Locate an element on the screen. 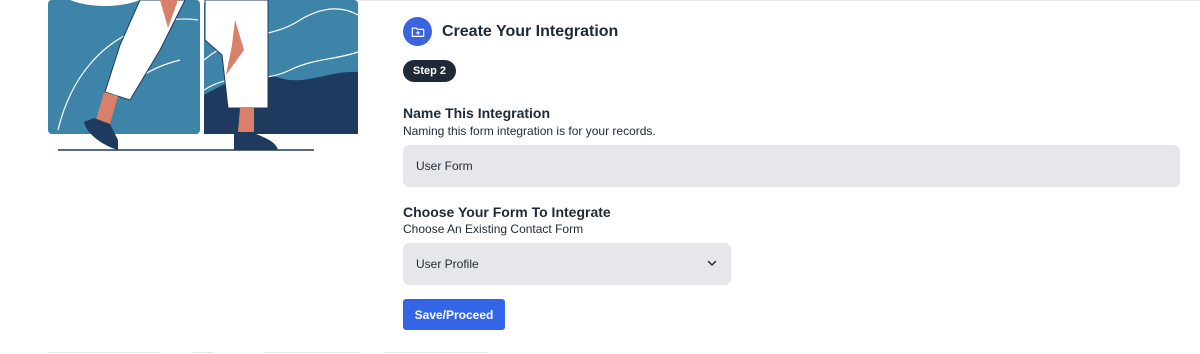 This screenshot has height=354, width=1200. form-section-help: Choose An Existing Contact Form is located at coordinates (493, 229).